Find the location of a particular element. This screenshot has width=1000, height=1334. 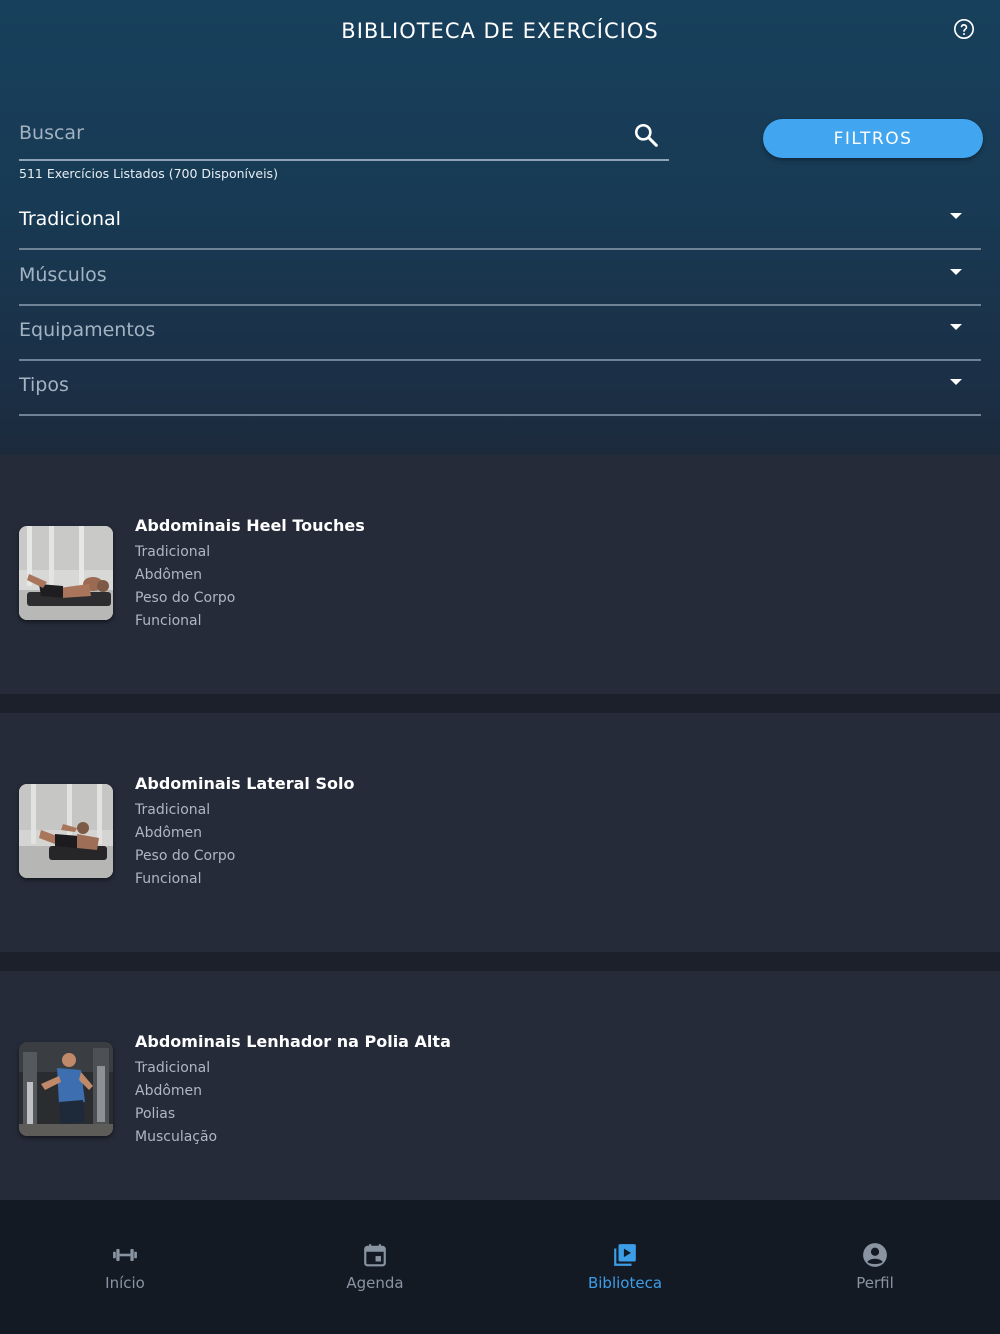

tab-label: Início is located at coordinates (125, 1283).